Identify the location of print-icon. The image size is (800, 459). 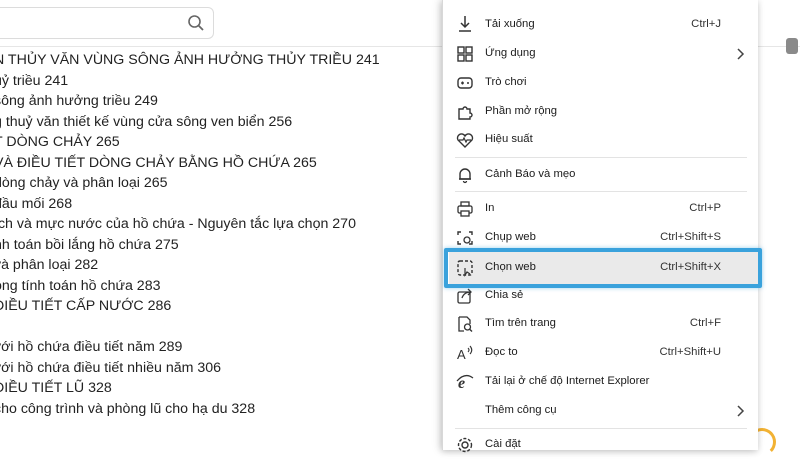
(465, 209).